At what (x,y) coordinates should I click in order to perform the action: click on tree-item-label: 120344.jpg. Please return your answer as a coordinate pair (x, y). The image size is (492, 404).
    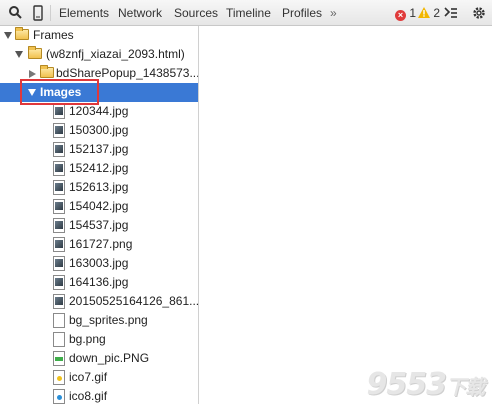
    Looking at the image, I should click on (99, 111).